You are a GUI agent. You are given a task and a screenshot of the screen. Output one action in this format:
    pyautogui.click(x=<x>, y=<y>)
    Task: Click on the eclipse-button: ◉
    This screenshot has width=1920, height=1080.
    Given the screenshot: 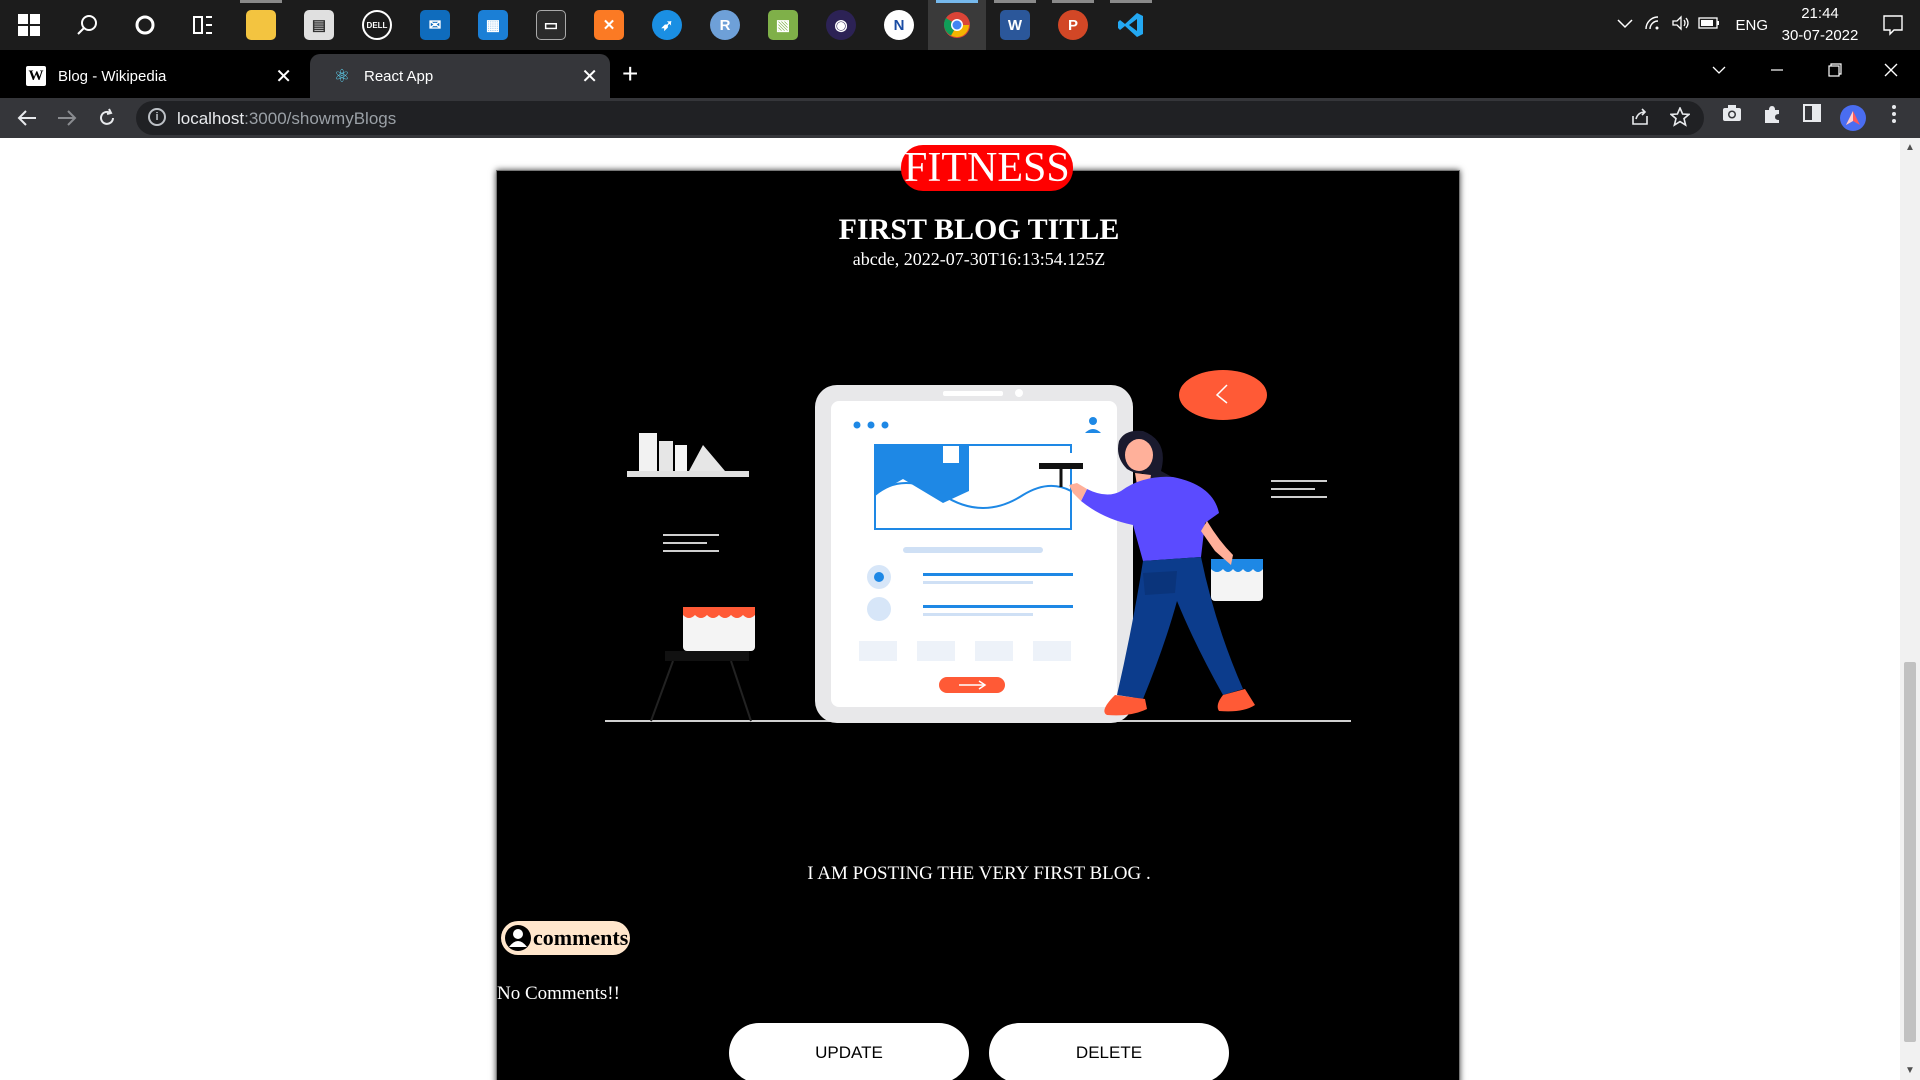 What is the action you would take?
    pyautogui.click(x=841, y=25)
    